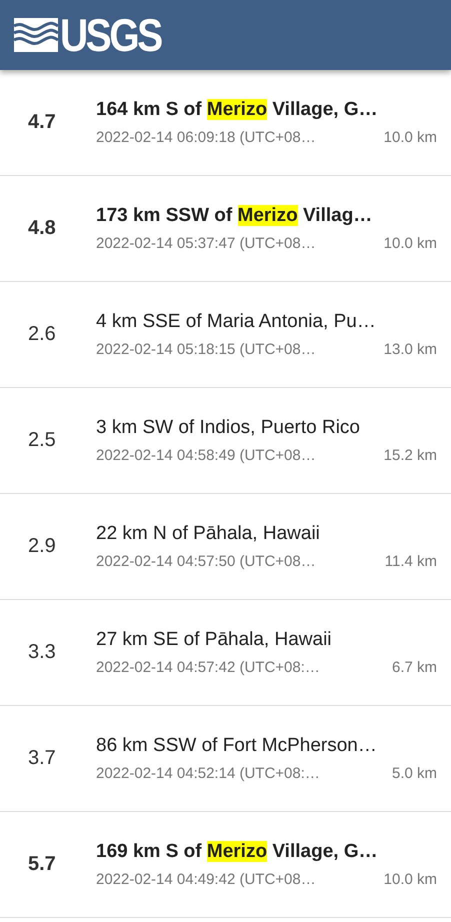 Image resolution: width=451 pixels, height=922 pixels. I want to click on earthquake-row: 4.7 164 km S of Merizo Village, G… 2022-02-14 06:09:18 (UTC+08… 10.0 km, so click(225, 123).